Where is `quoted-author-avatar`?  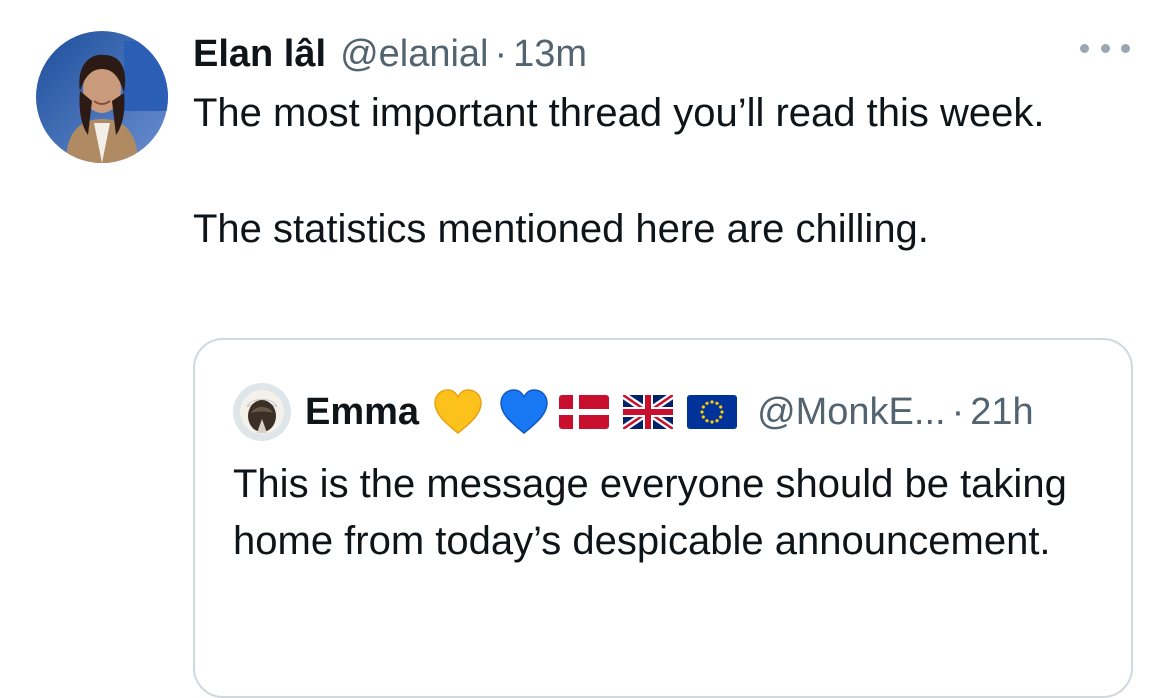
quoted-author-avatar is located at coordinates (262, 412).